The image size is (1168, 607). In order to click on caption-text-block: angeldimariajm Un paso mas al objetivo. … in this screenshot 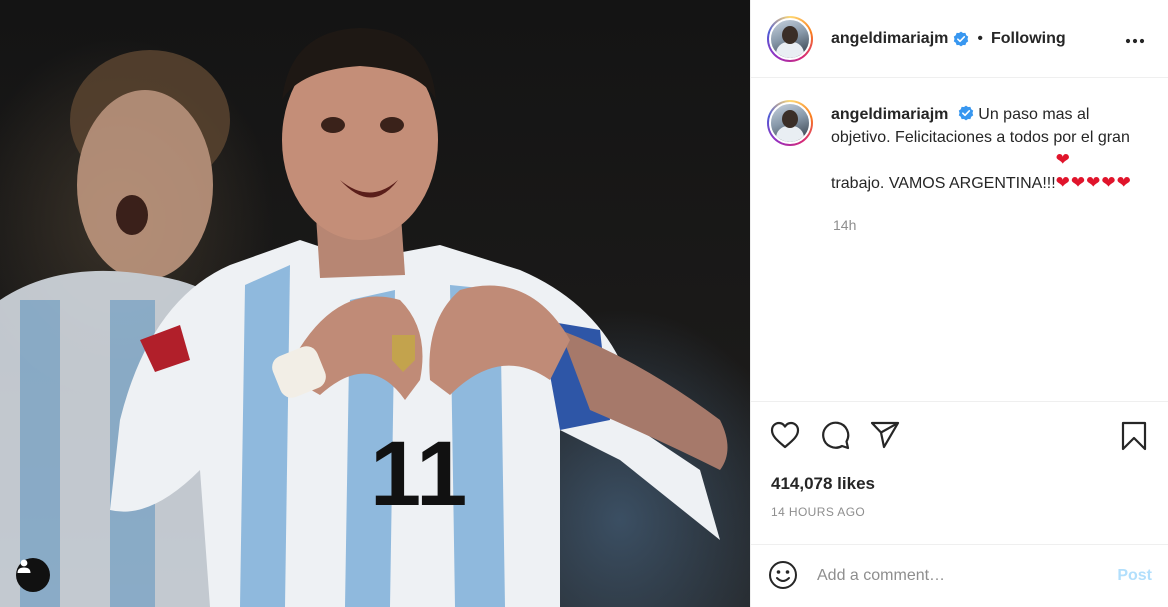, I will do `click(991, 147)`.